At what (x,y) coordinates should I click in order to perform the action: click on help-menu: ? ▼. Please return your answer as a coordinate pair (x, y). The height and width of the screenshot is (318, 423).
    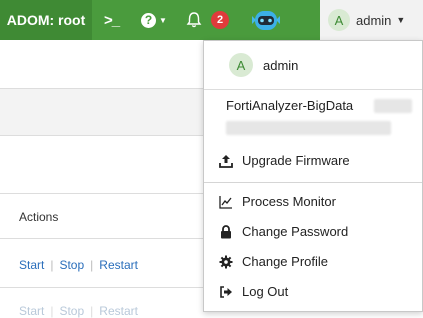
    Looking at the image, I should click on (154, 20).